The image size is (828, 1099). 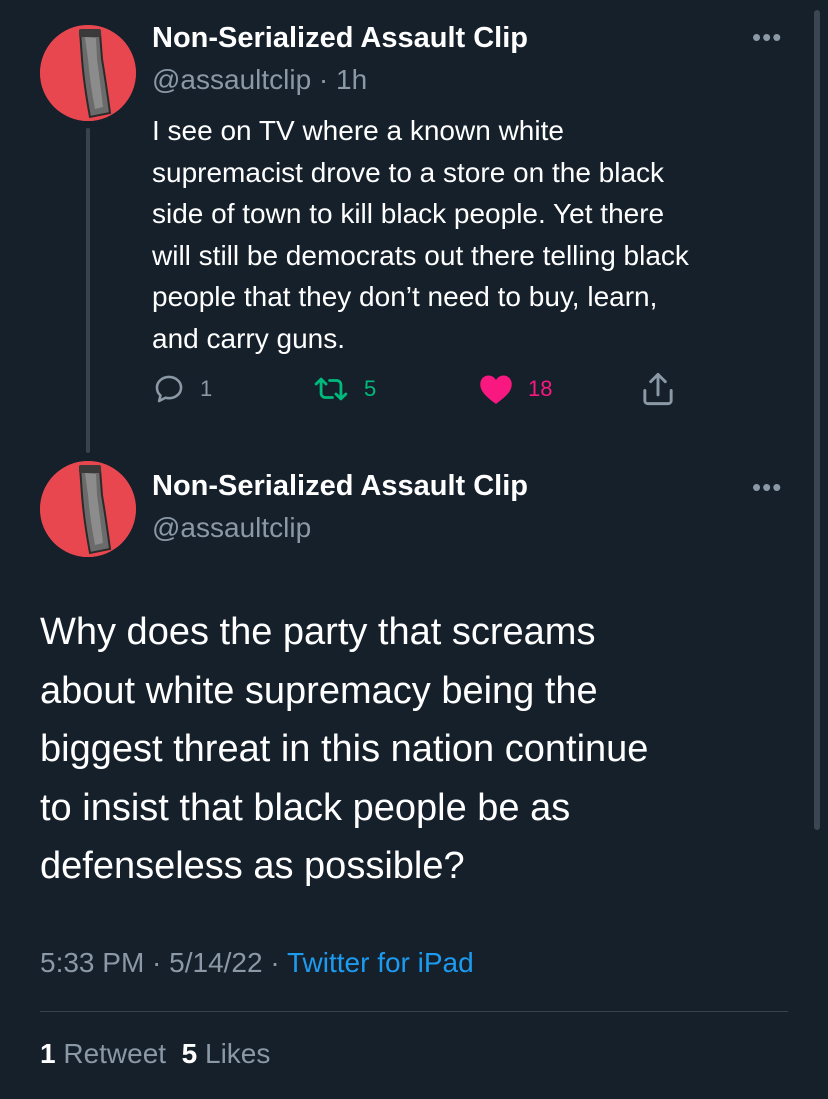 I want to click on tweet-stats: 1 Retweet 5 Likes, so click(x=155, y=1054).